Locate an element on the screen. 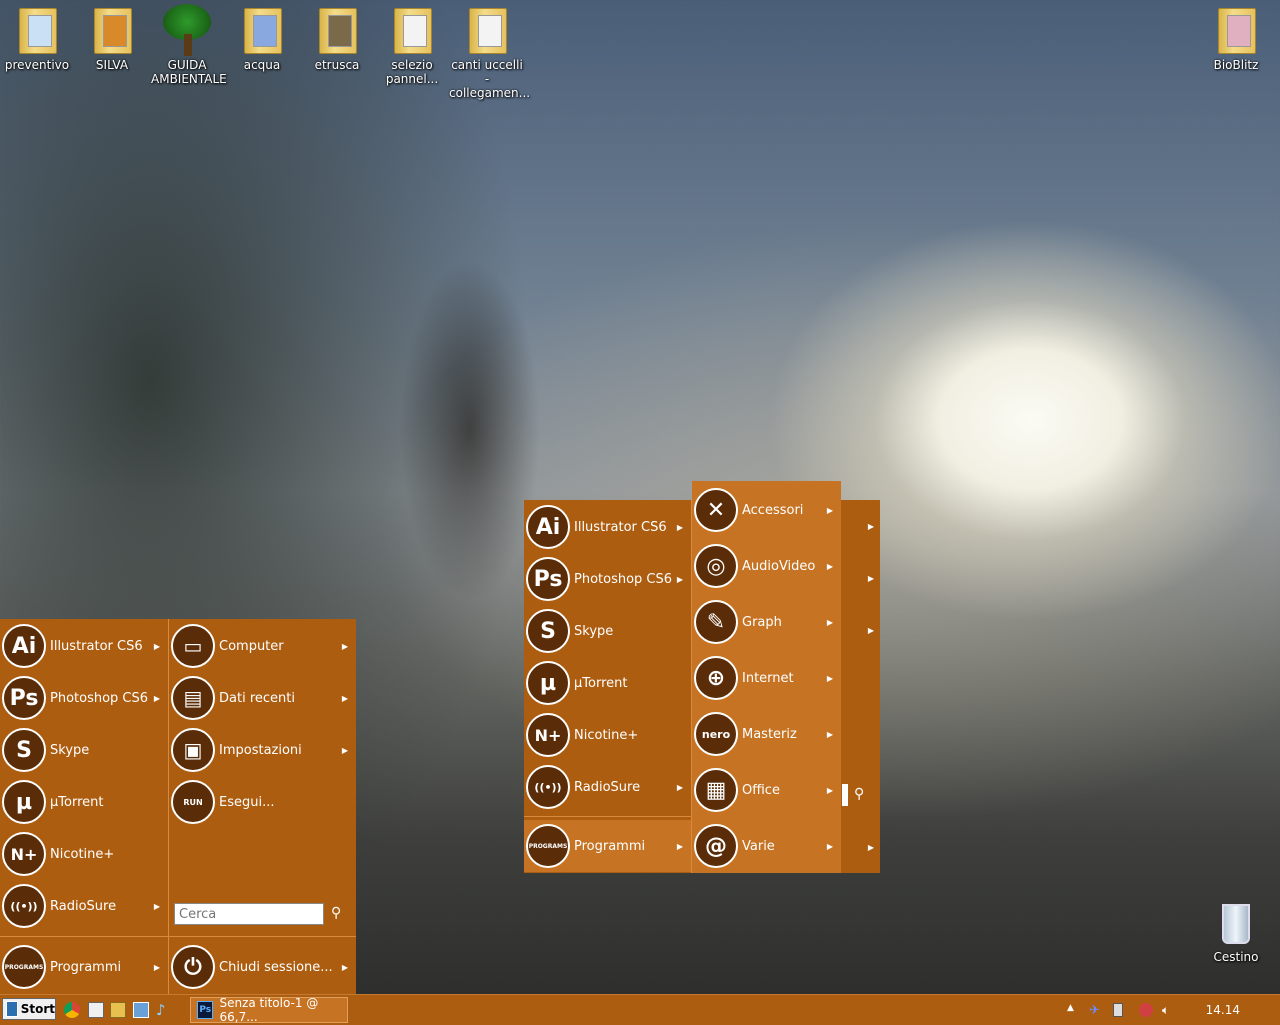  start-item-radiosure: ((•)) RadioSure ▶ is located at coordinates (84, 906).